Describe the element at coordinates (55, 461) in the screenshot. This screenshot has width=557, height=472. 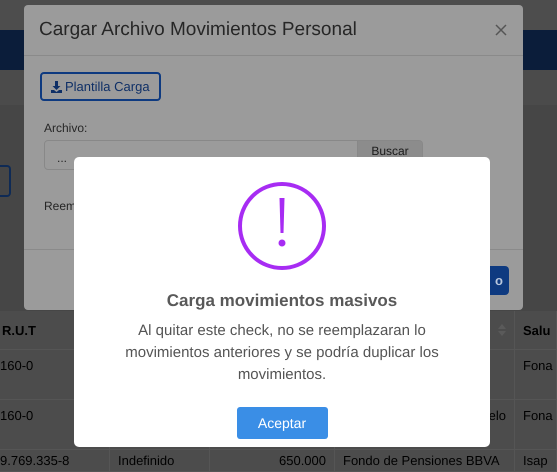
I see `table-cell: 9.769.335-8` at that location.